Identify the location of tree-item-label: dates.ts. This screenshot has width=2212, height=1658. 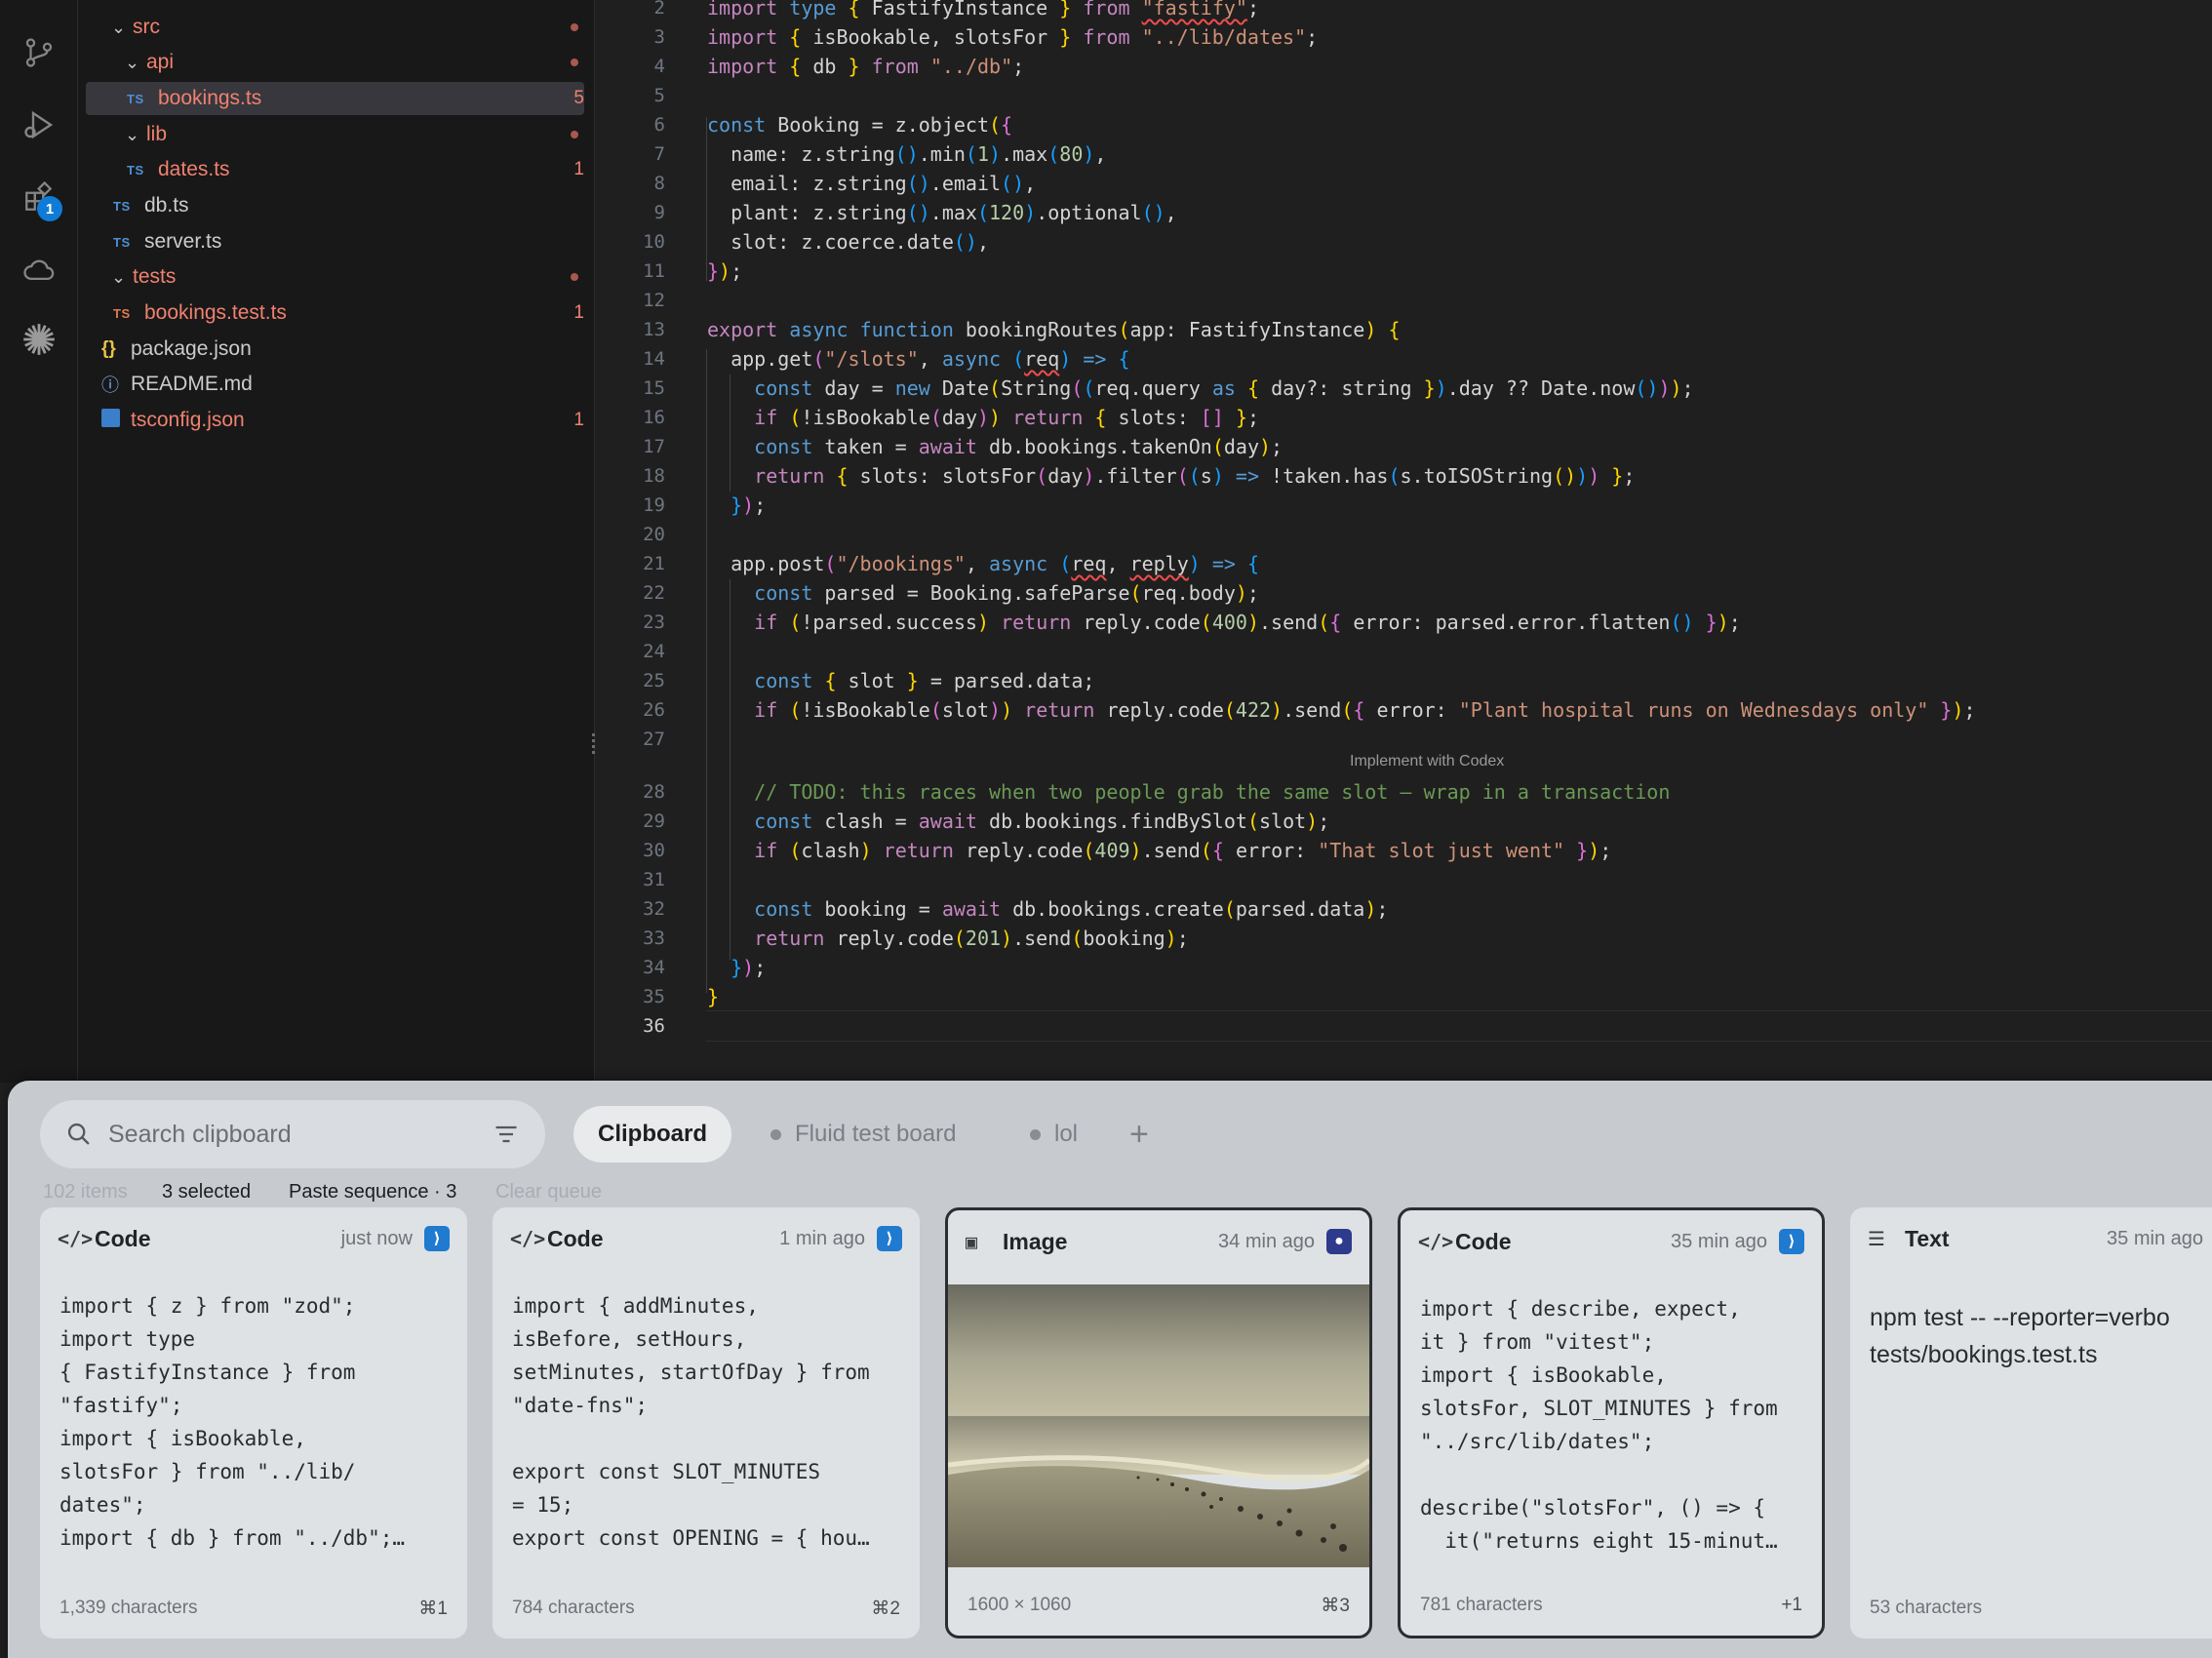
(194, 169).